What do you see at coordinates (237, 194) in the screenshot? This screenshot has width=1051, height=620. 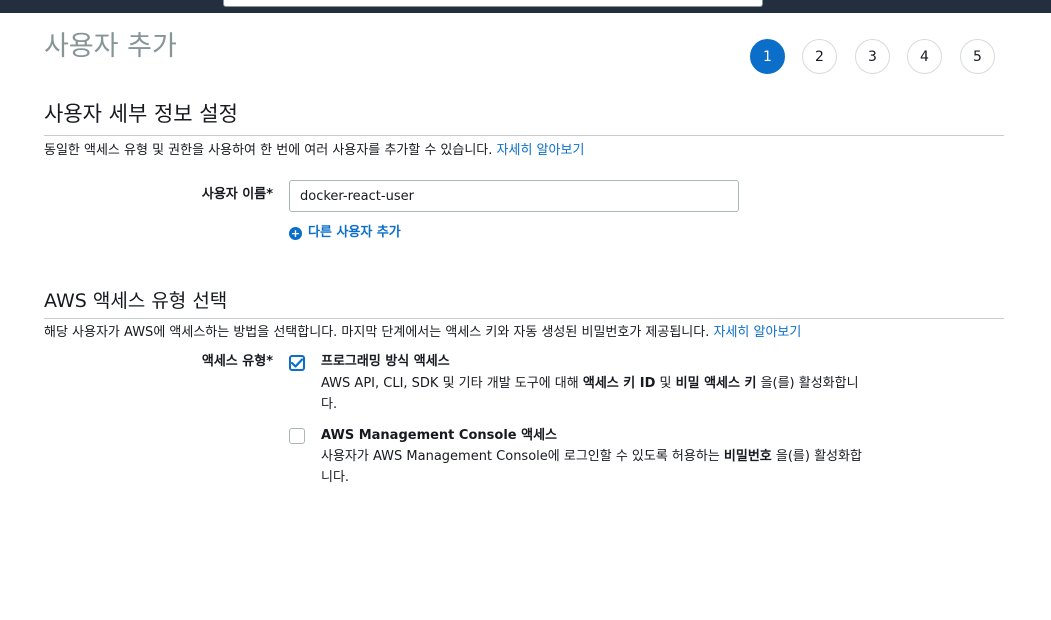 I see `username-label: 사용자 이름*` at bounding box center [237, 194].